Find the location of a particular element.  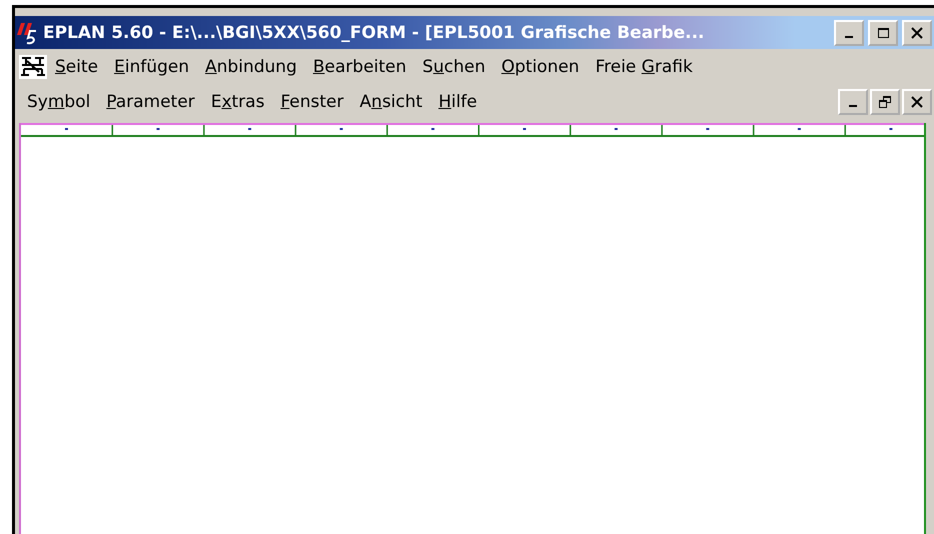

restore-icon is located at coordinates (885, 101).